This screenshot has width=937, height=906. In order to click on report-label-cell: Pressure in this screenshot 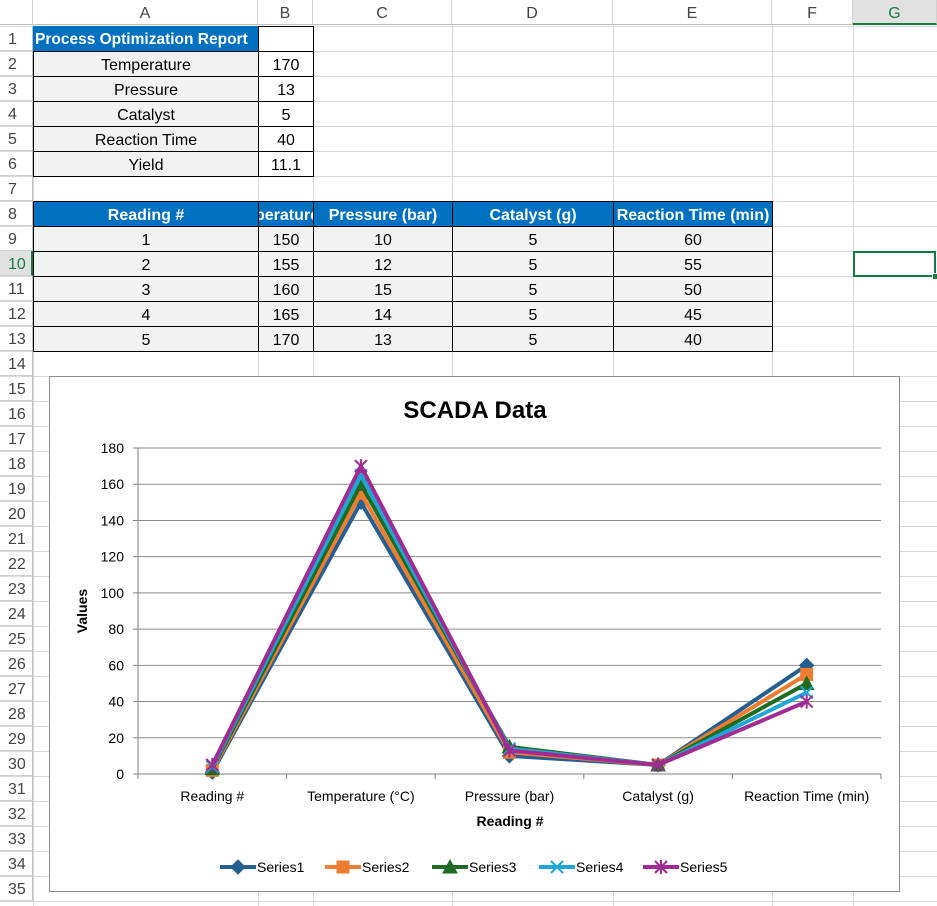, I will do `click(146, 89)`.